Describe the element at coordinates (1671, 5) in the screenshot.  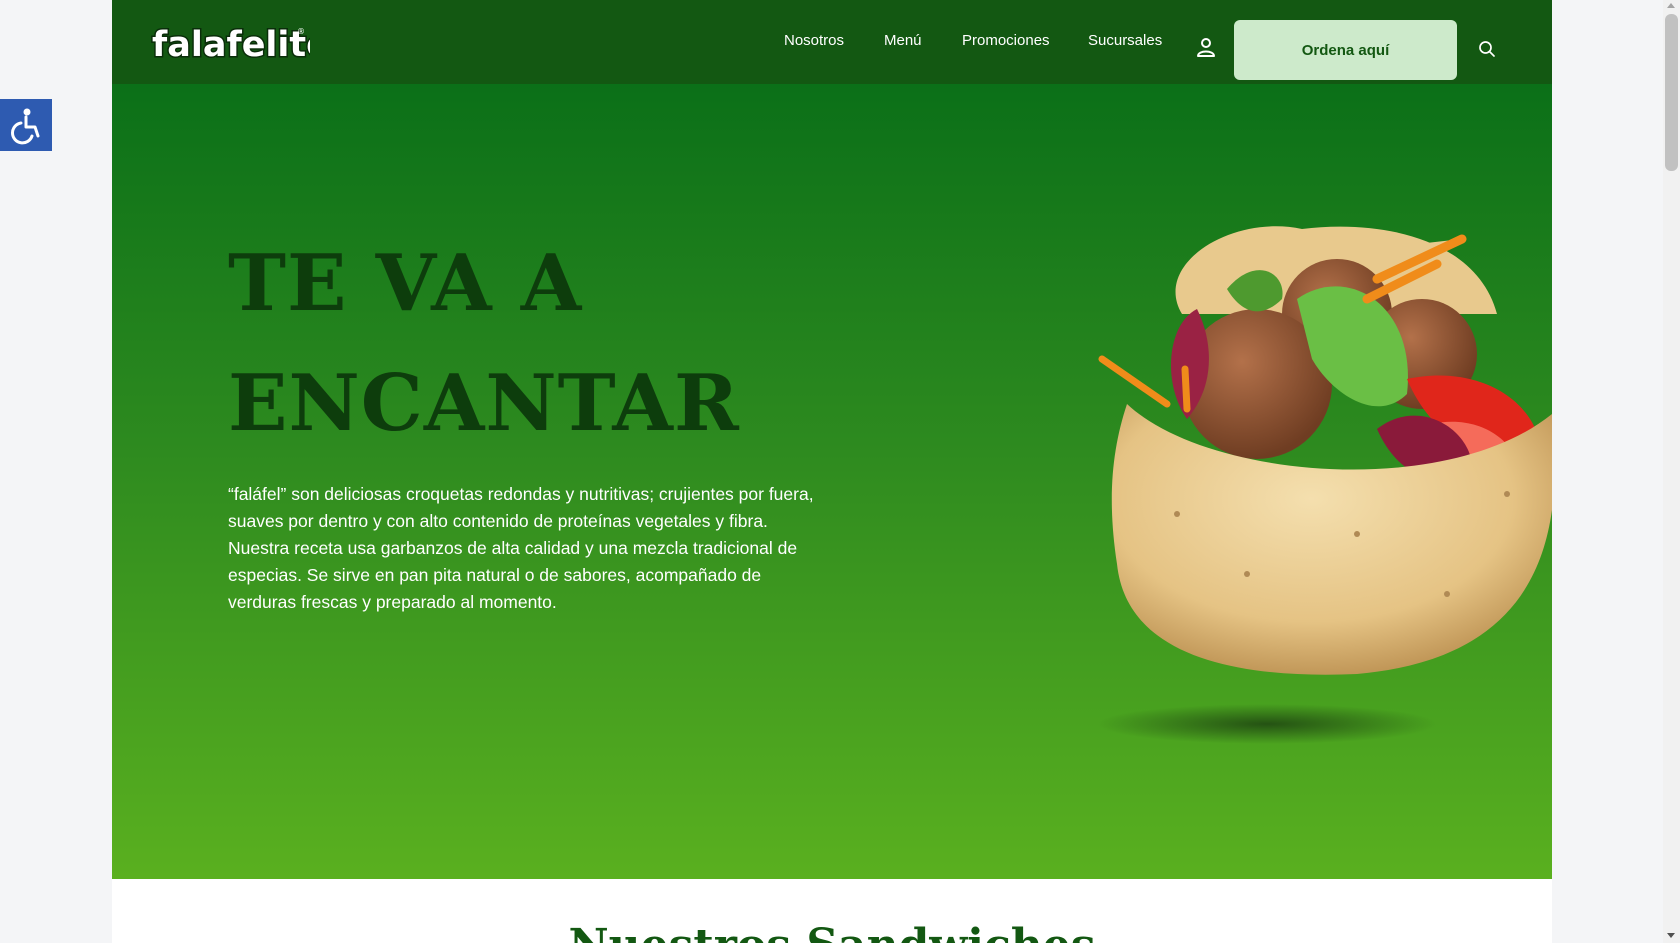
I see `scroll-up-arrow-icon` at that location.